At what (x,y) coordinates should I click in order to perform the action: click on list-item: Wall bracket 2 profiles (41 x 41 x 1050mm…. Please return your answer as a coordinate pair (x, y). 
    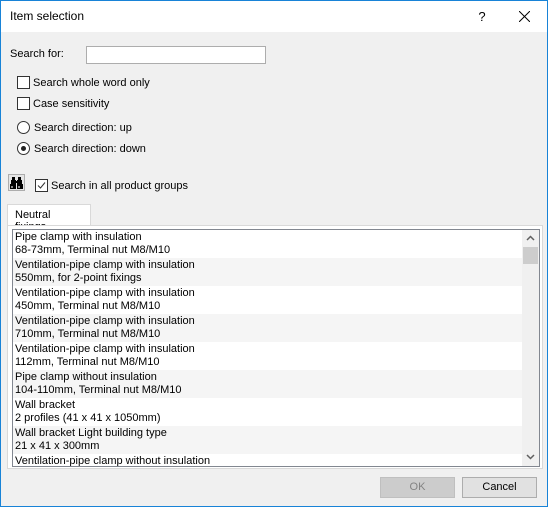
    Looking at the image, I should click on (267, 412).